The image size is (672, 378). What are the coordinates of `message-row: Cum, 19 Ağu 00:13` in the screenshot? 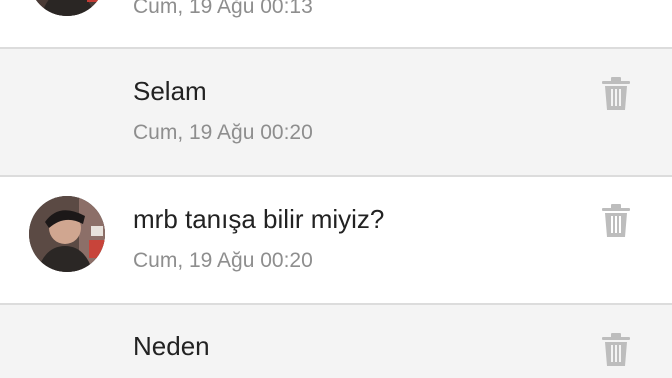 It's located at (336, 23).